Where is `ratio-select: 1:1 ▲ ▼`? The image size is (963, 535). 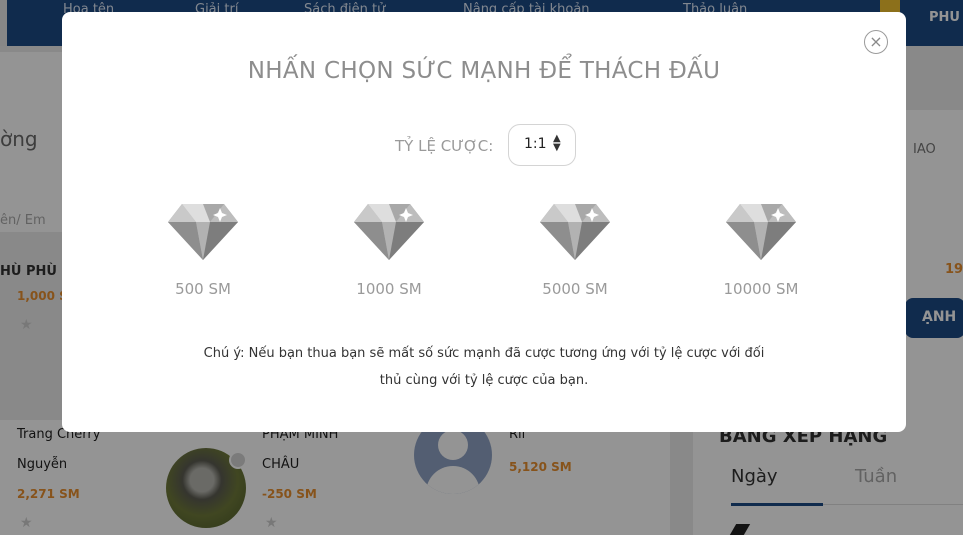 ratio-select: 1:1 ▲ ▼ is located at coordinates (542, 145).